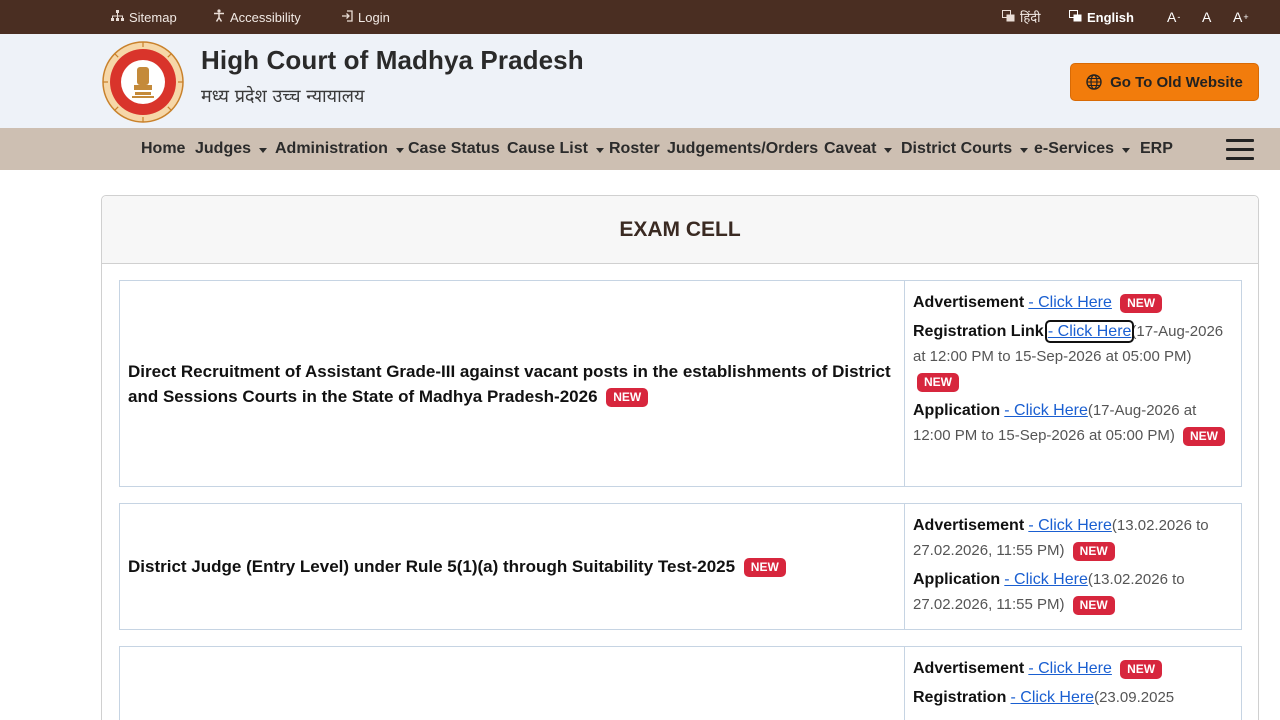 This screenshot has height=720, width=1280. I want to click on nav-item-erp: ERP, so click(1156, 149).